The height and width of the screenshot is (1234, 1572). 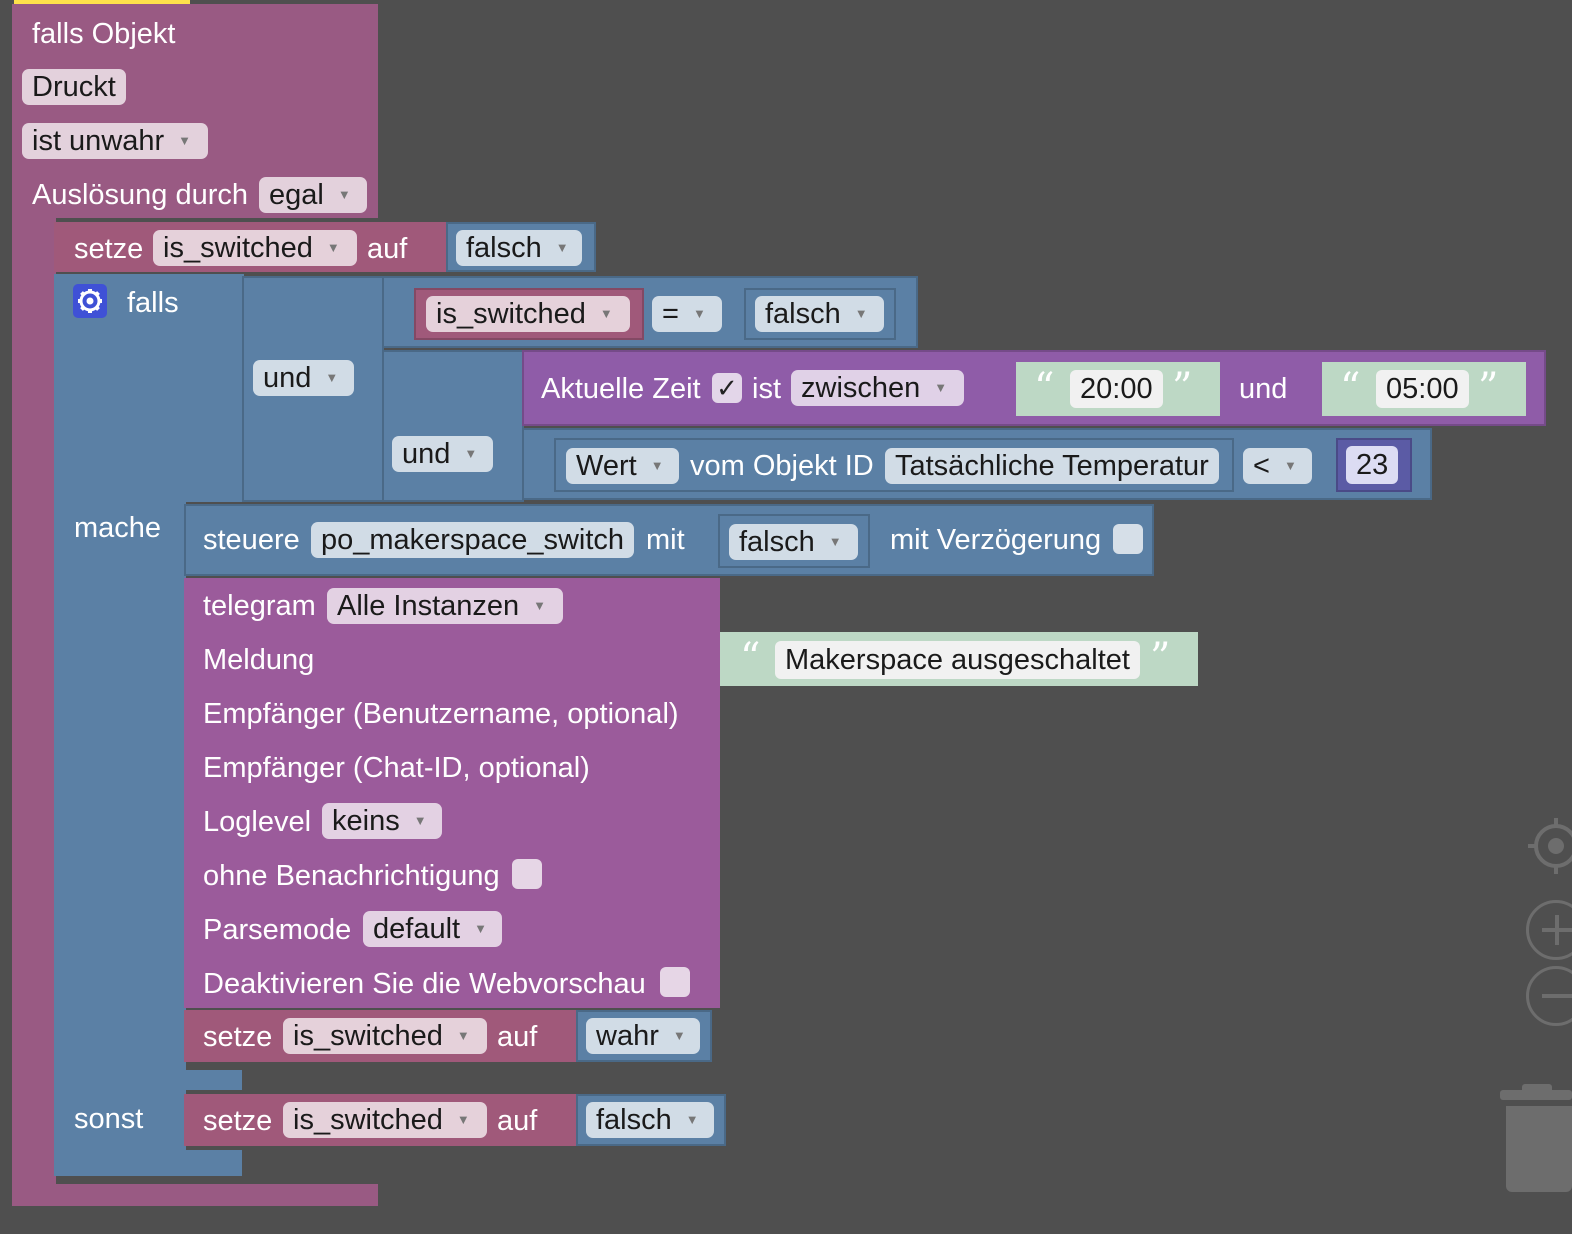 I want to click on time-mode: zwischen, so click(x=861, y=388).